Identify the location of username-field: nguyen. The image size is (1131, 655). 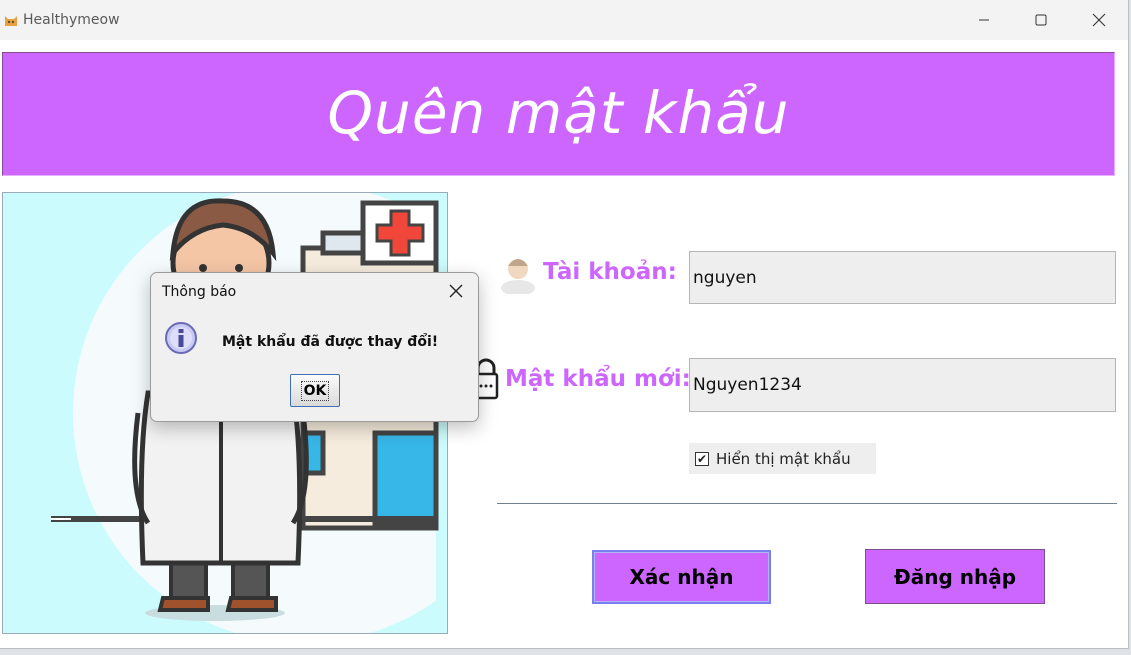
(902, 277).